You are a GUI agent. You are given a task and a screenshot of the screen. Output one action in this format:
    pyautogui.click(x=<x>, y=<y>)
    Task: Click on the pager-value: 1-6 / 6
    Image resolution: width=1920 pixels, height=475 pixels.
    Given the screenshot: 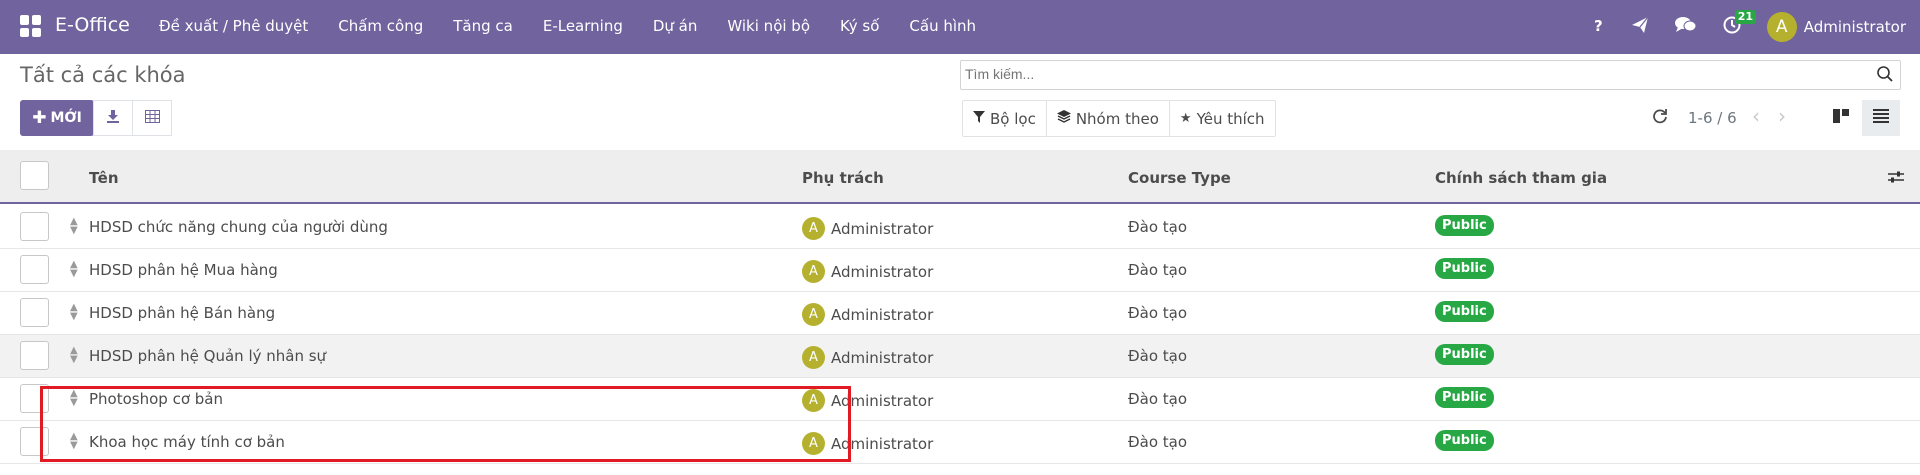 What is the action you would take?
    pyautogui.click(x=1712, y=118)
    